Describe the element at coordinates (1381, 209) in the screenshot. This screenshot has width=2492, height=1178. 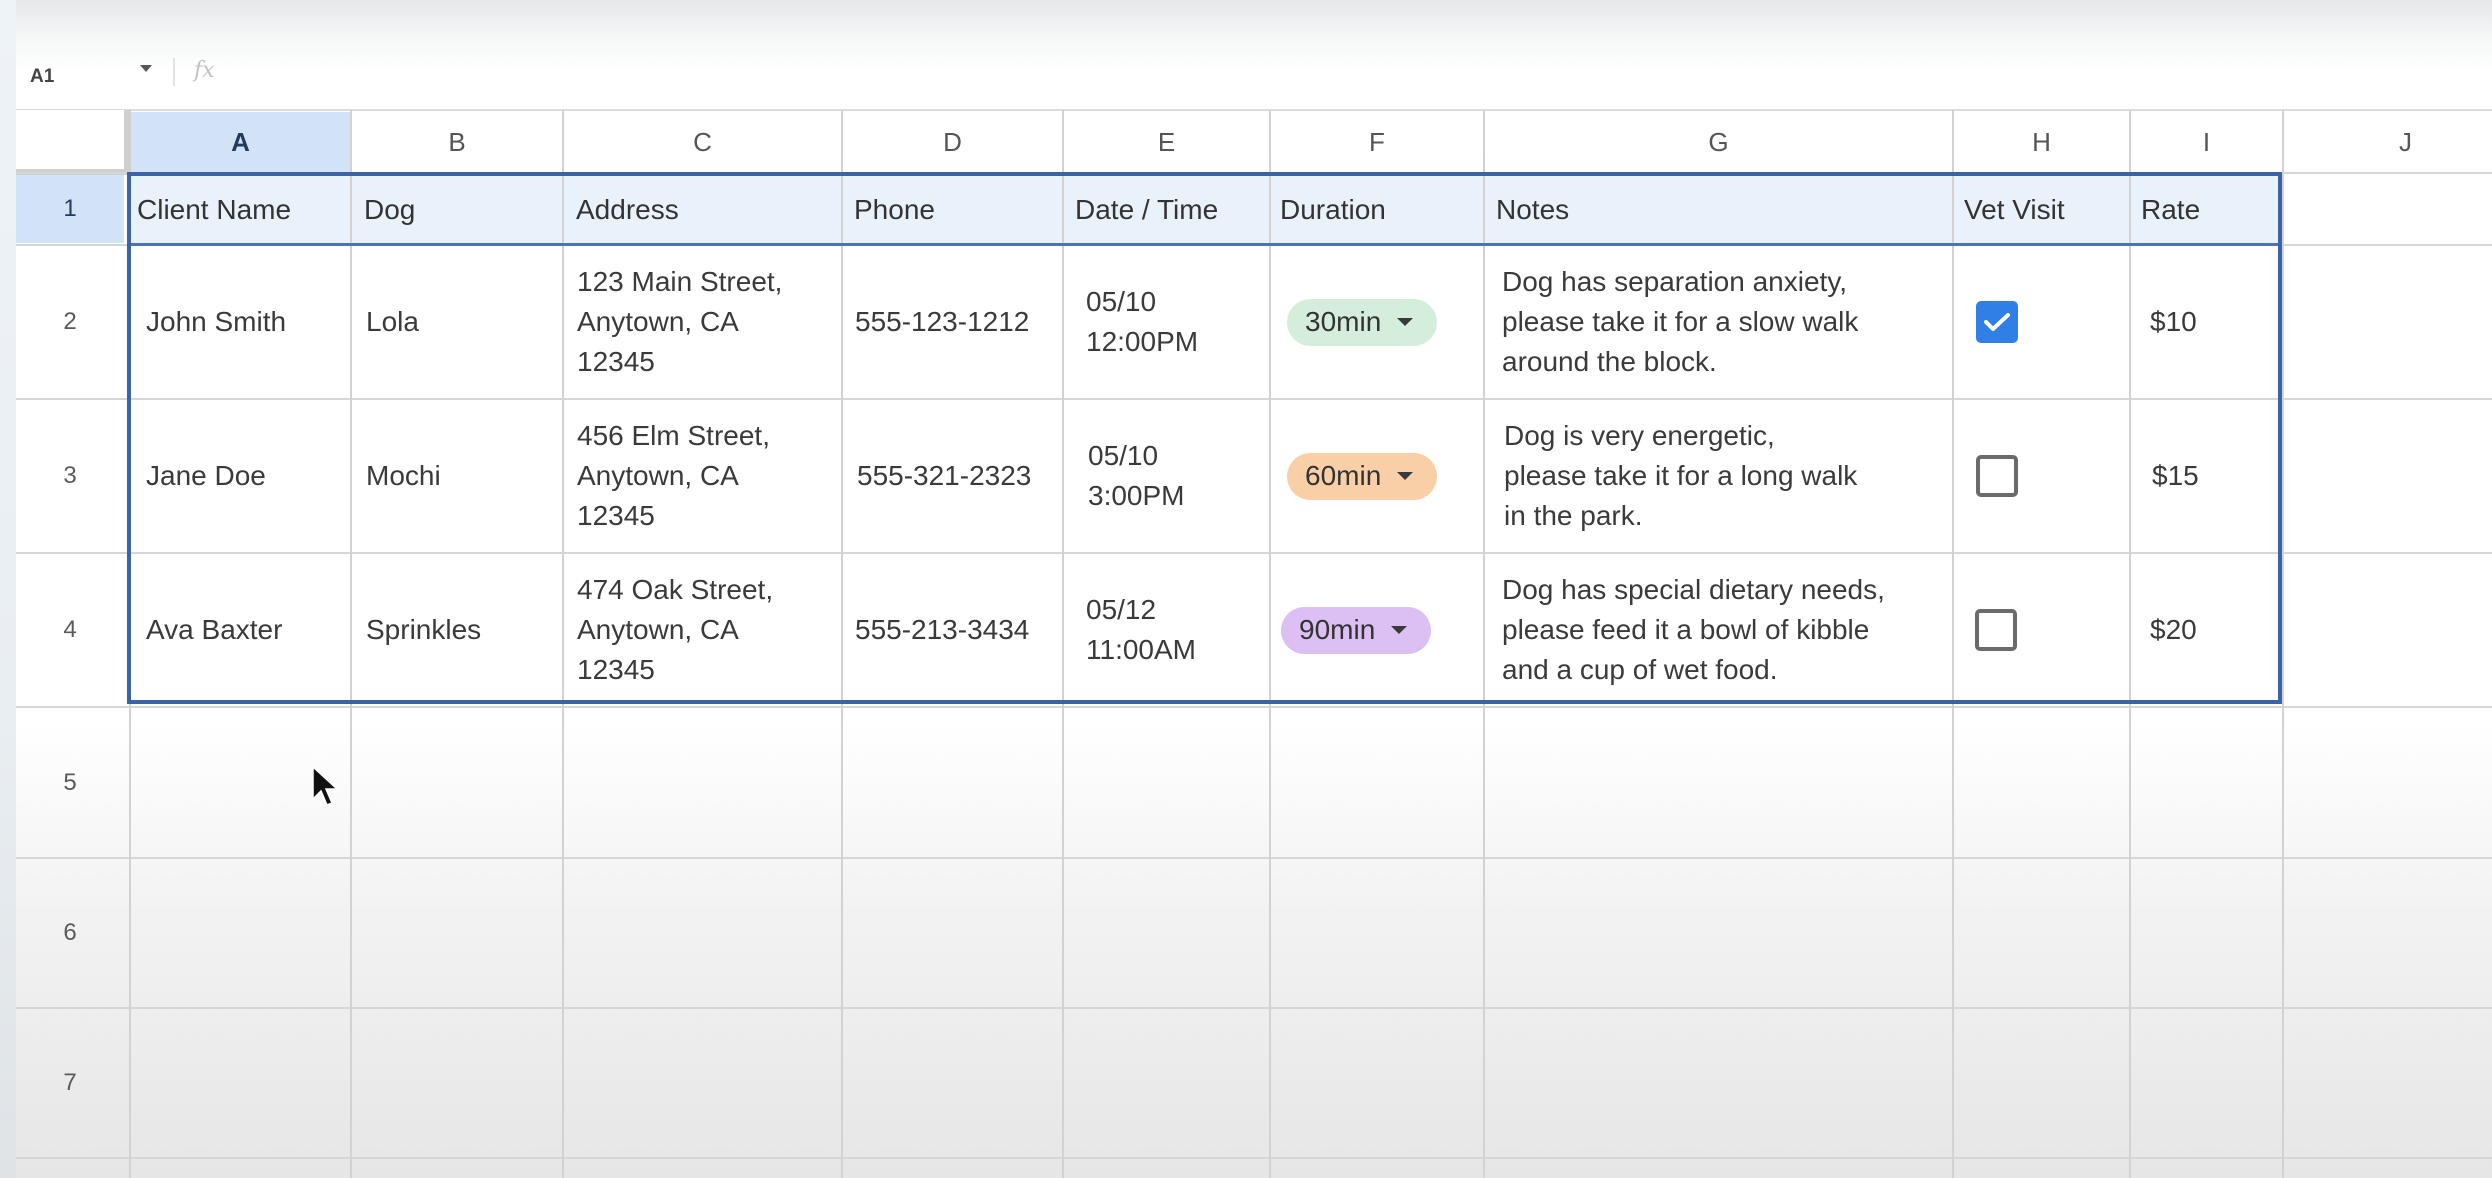
I see `cell-f1: Duration` at that location.